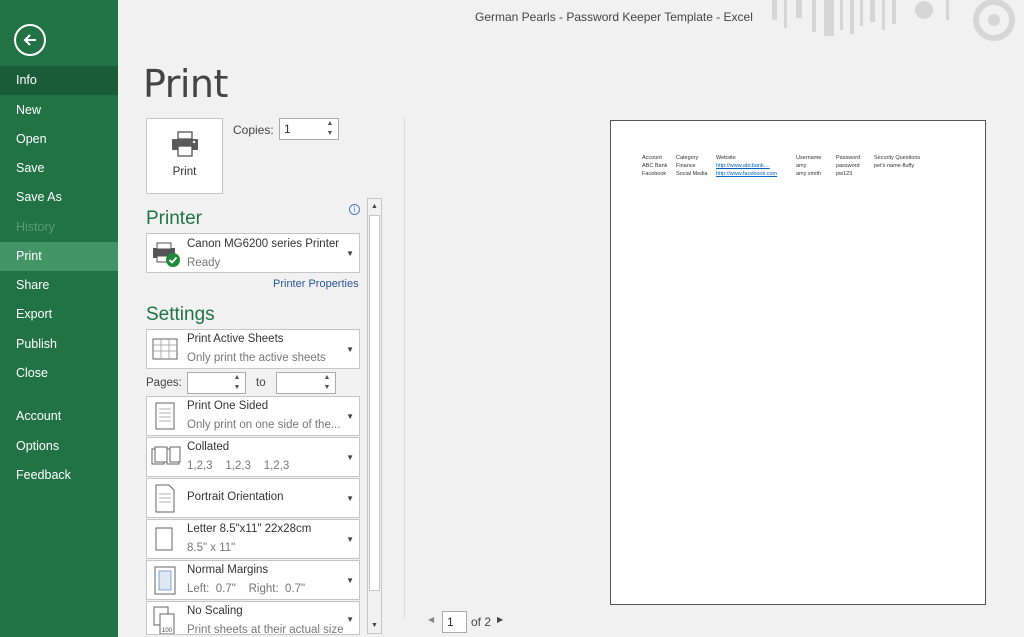 The width and height of the screenshot is (1024, 637). What do you see at coordinates (59, 314) in the screenshot?
I see `sidebar-item-export: Export` at bounding box center [59, 314].